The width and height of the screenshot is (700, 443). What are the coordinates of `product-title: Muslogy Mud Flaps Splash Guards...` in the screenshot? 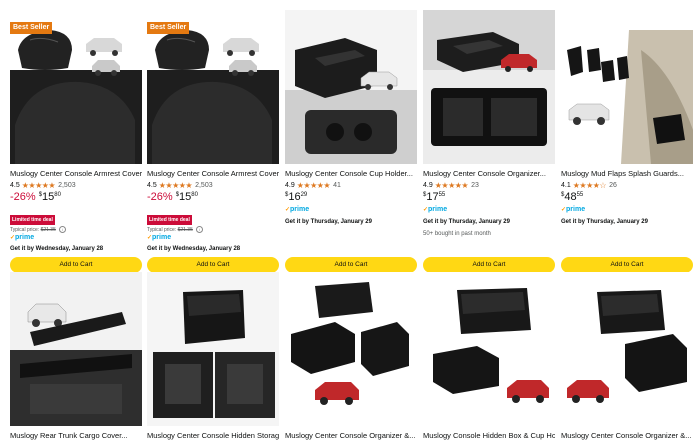 It's located at (627, 174).